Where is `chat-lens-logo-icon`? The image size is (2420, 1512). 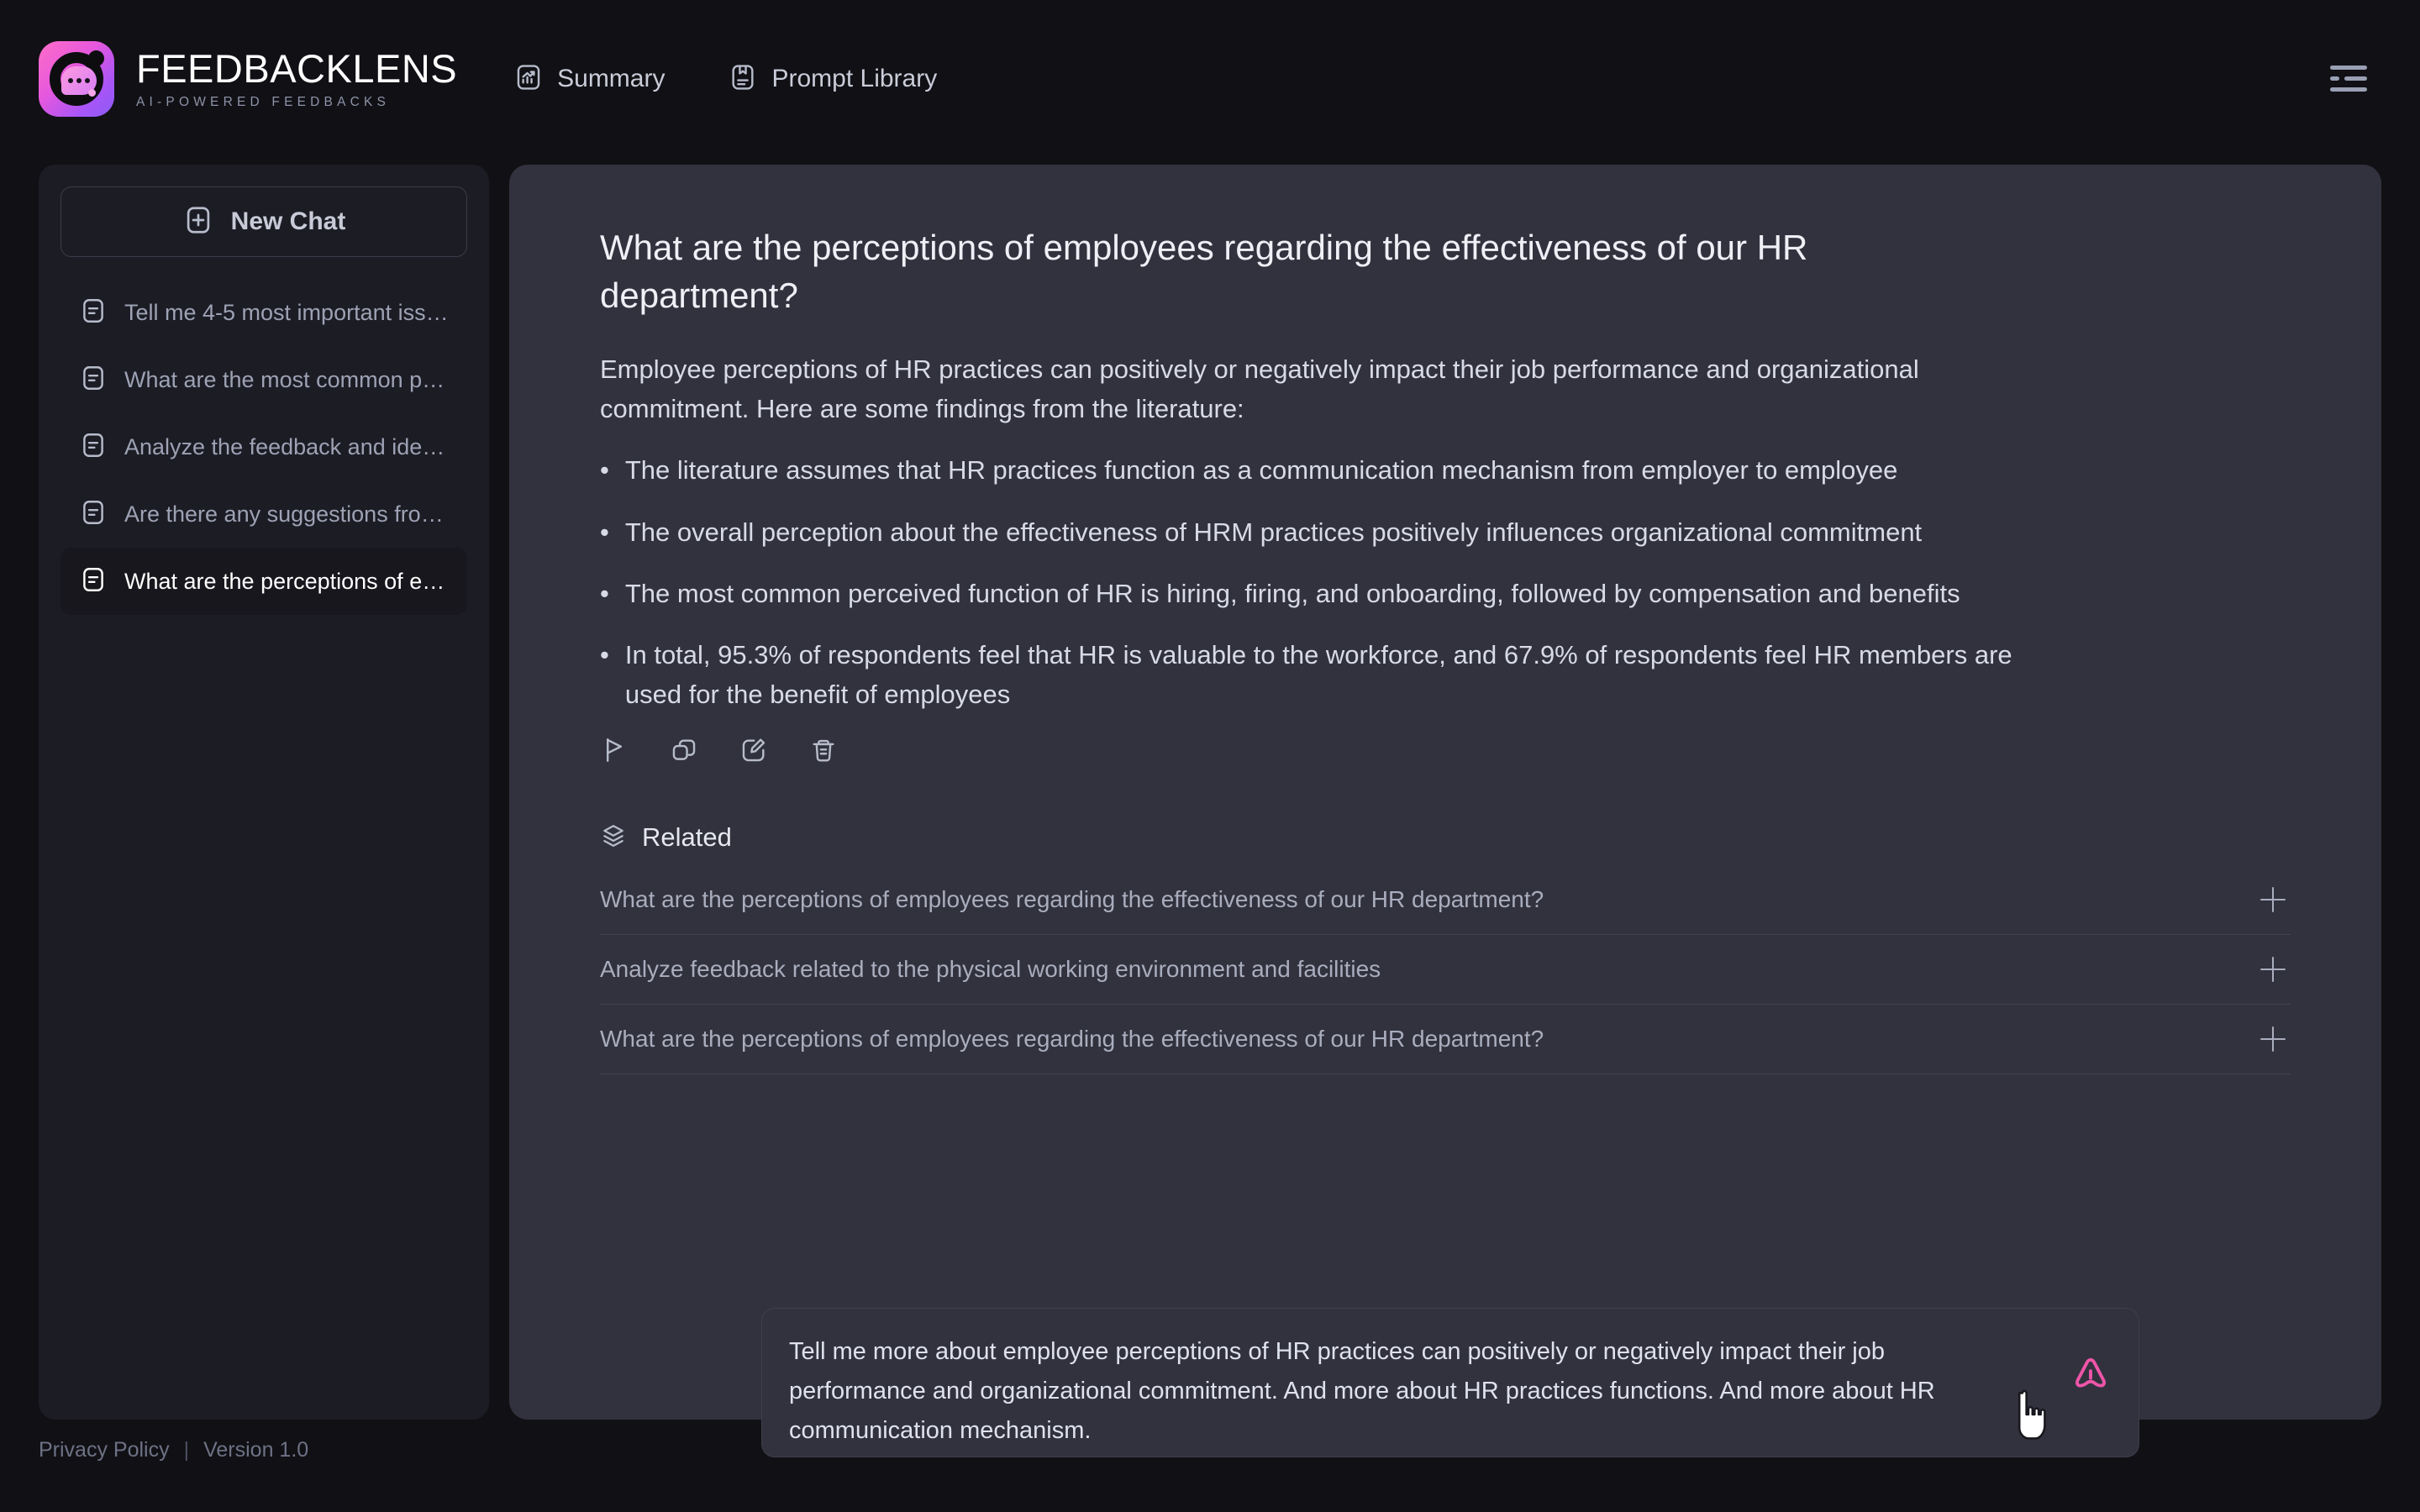 chat-lens-logo-icon is located at coordinates (77, 79).